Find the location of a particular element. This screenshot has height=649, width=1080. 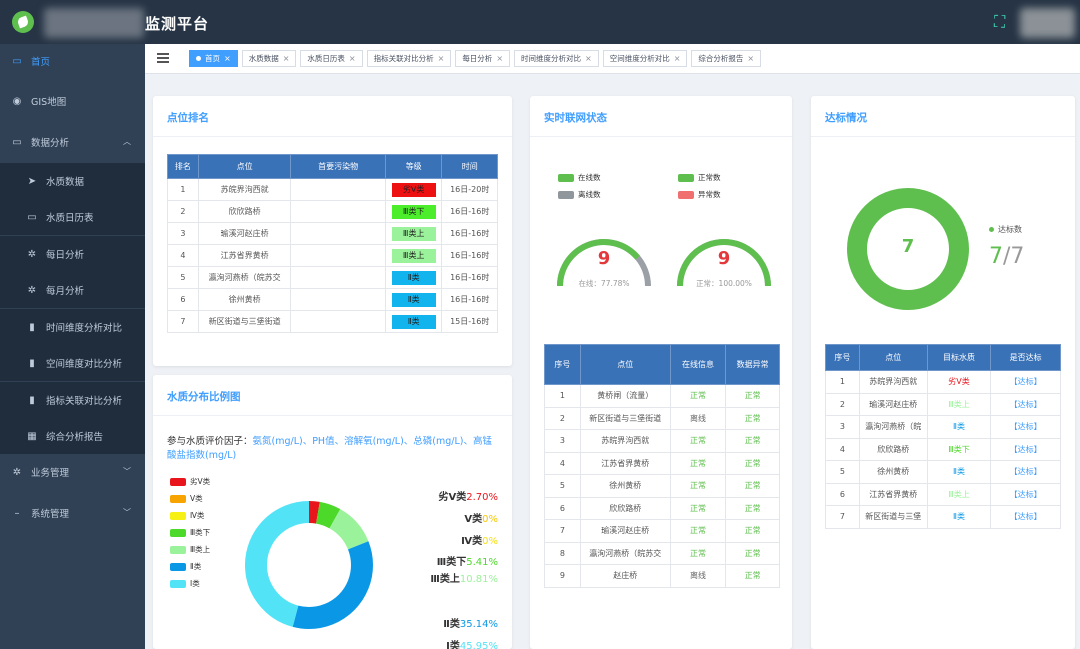

ratio-label: 劣Ⅴ类 is located at coordinates (452, 497).